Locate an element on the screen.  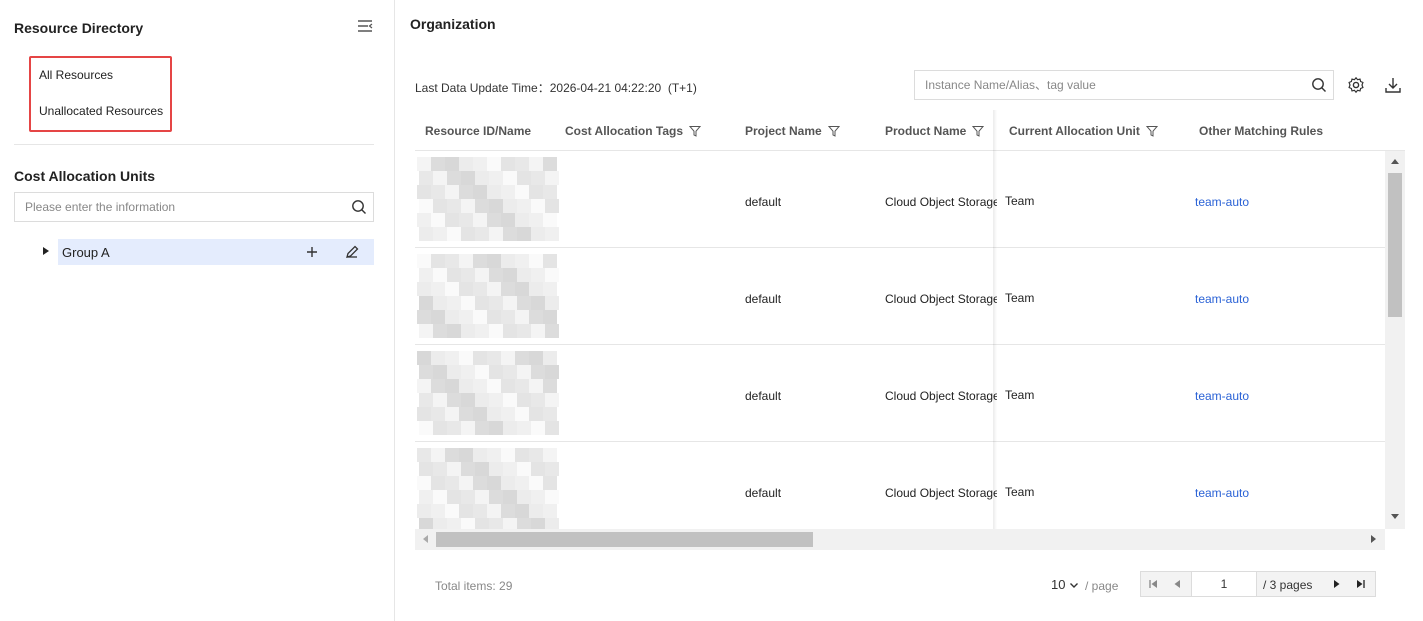
col-resource-id-label: Resource ID/Name is located at coordinates (478, 131).